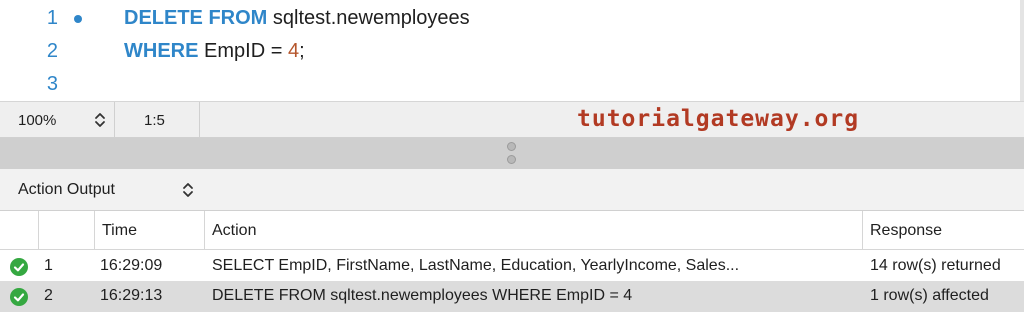 This screenshot has width=1024, height=312. I want to click on code-line-1: DELETE FROM sqltest.newemployees, so click(297, 18).